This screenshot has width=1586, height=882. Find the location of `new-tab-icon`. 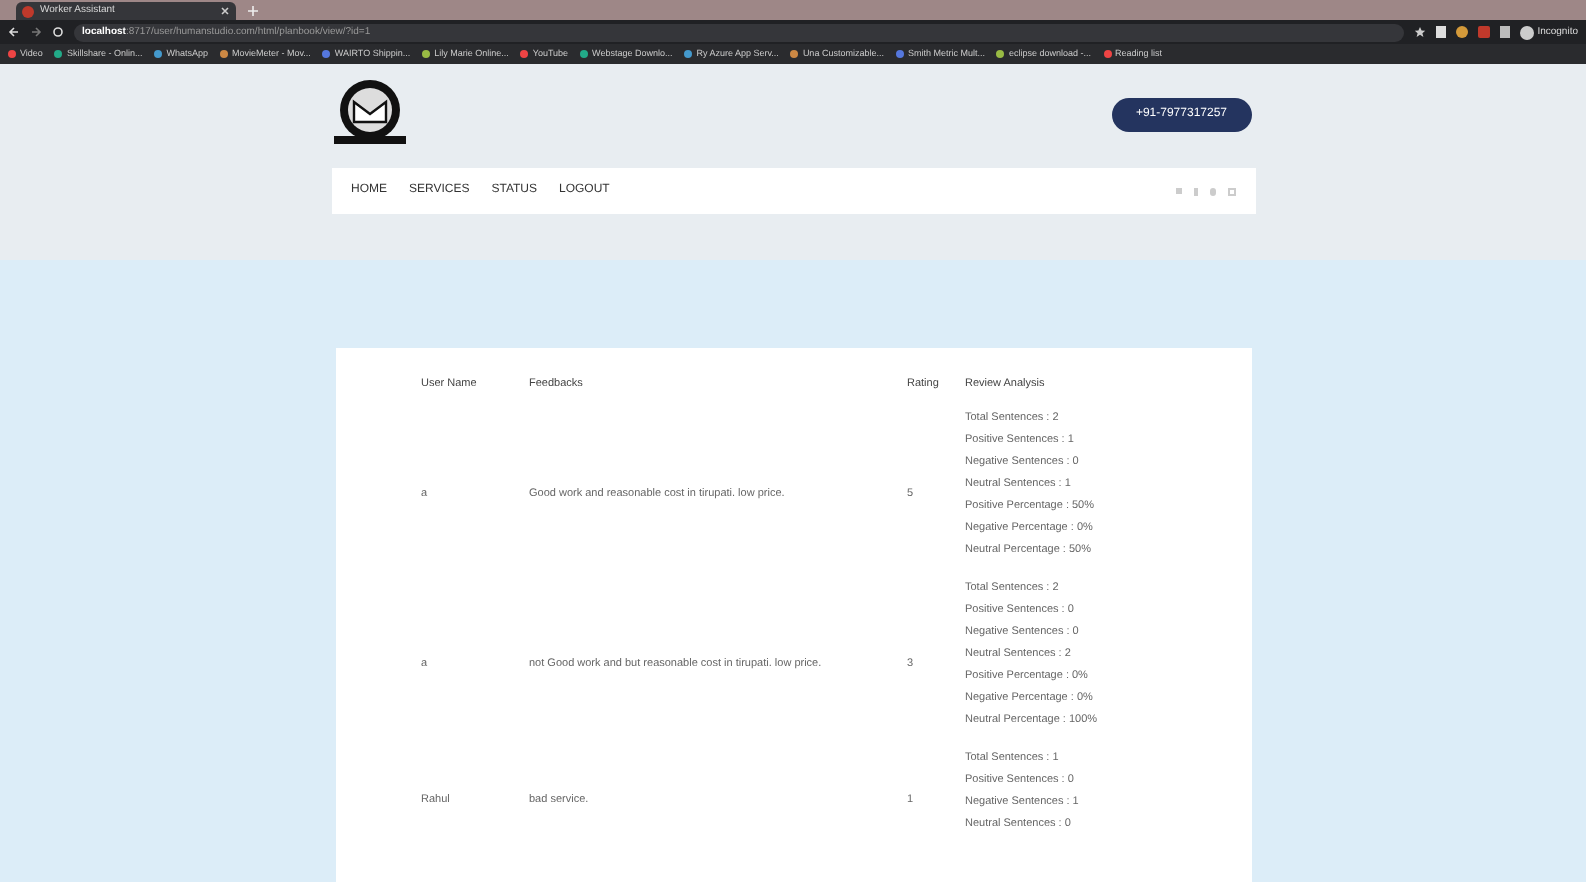

new-tab-icon is located at coordinates (253, 11).